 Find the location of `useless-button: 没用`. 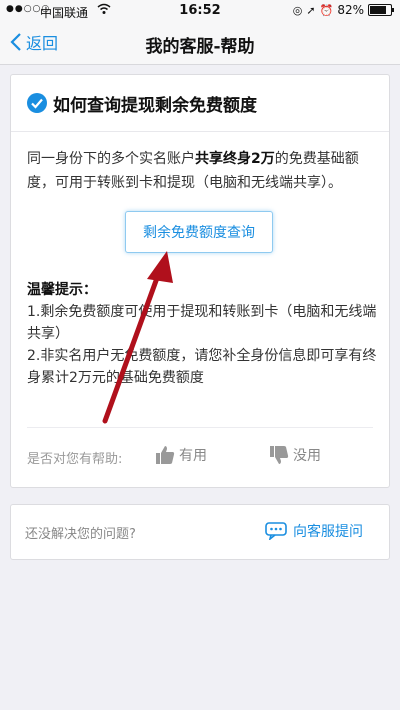

useless-button: 没用 is located at coordinates (295, 455).